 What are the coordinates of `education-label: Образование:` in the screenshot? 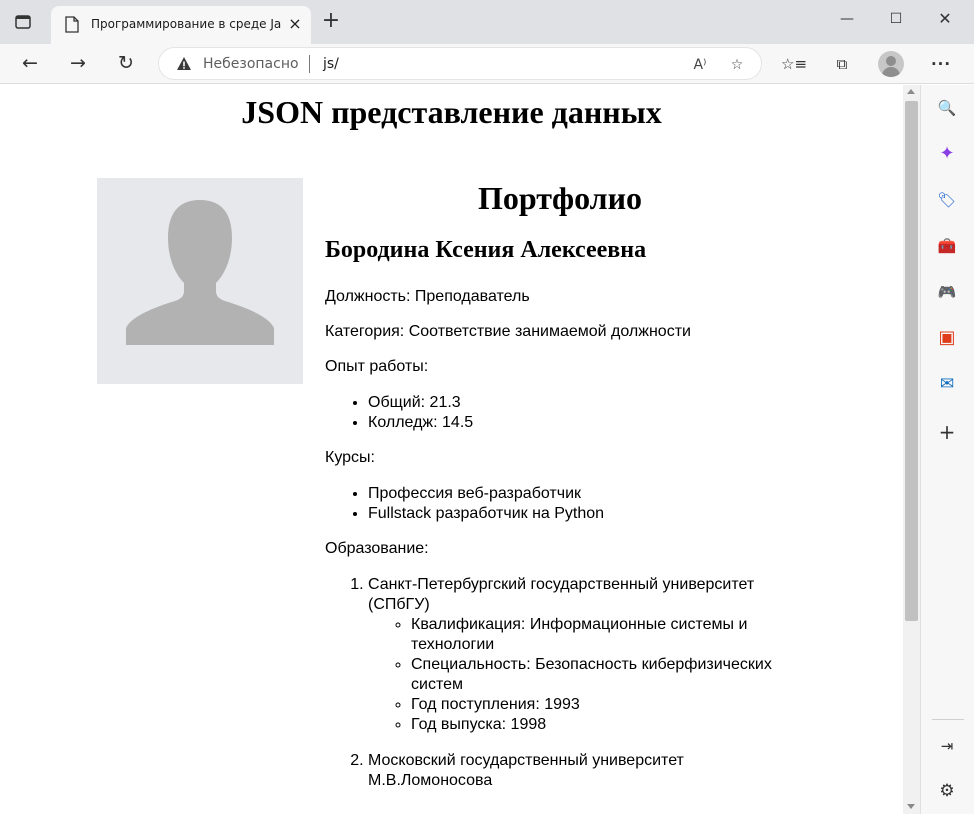 It's located at (377, 548).